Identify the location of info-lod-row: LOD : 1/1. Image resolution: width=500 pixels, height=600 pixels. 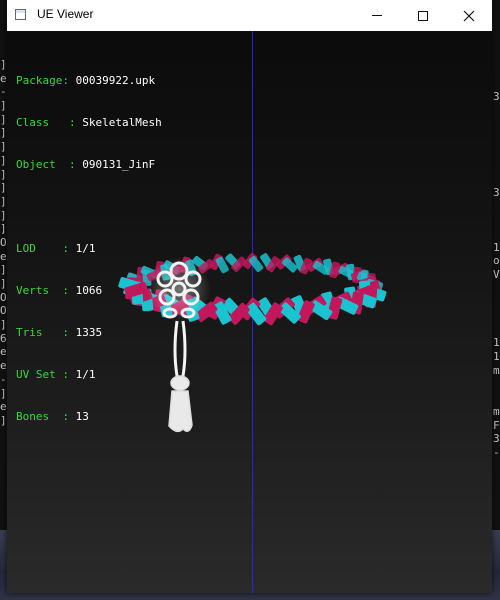
(56, 248).